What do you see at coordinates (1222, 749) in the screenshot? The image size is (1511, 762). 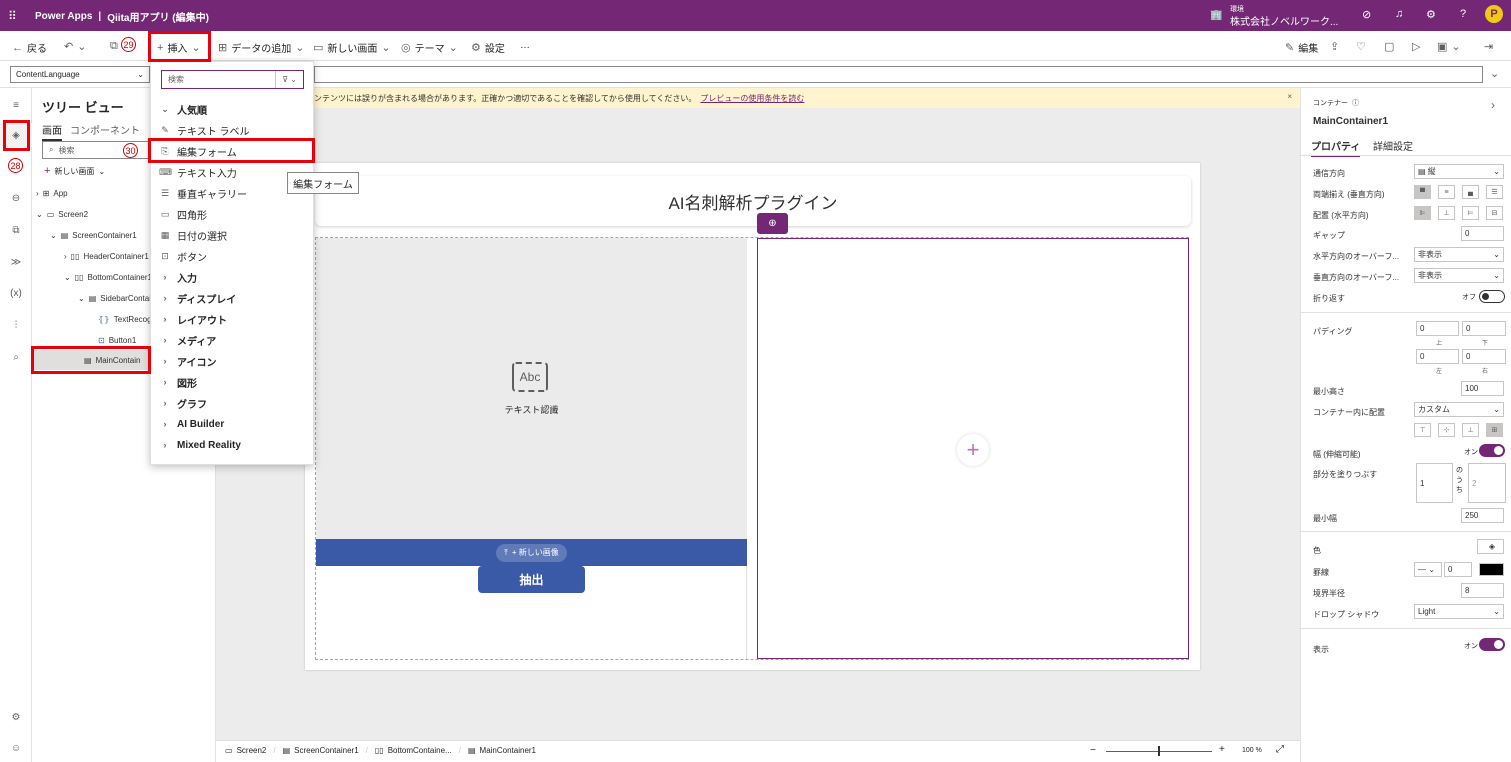 I see `zoom-in-button: +` at bounding box center [1222, 749].